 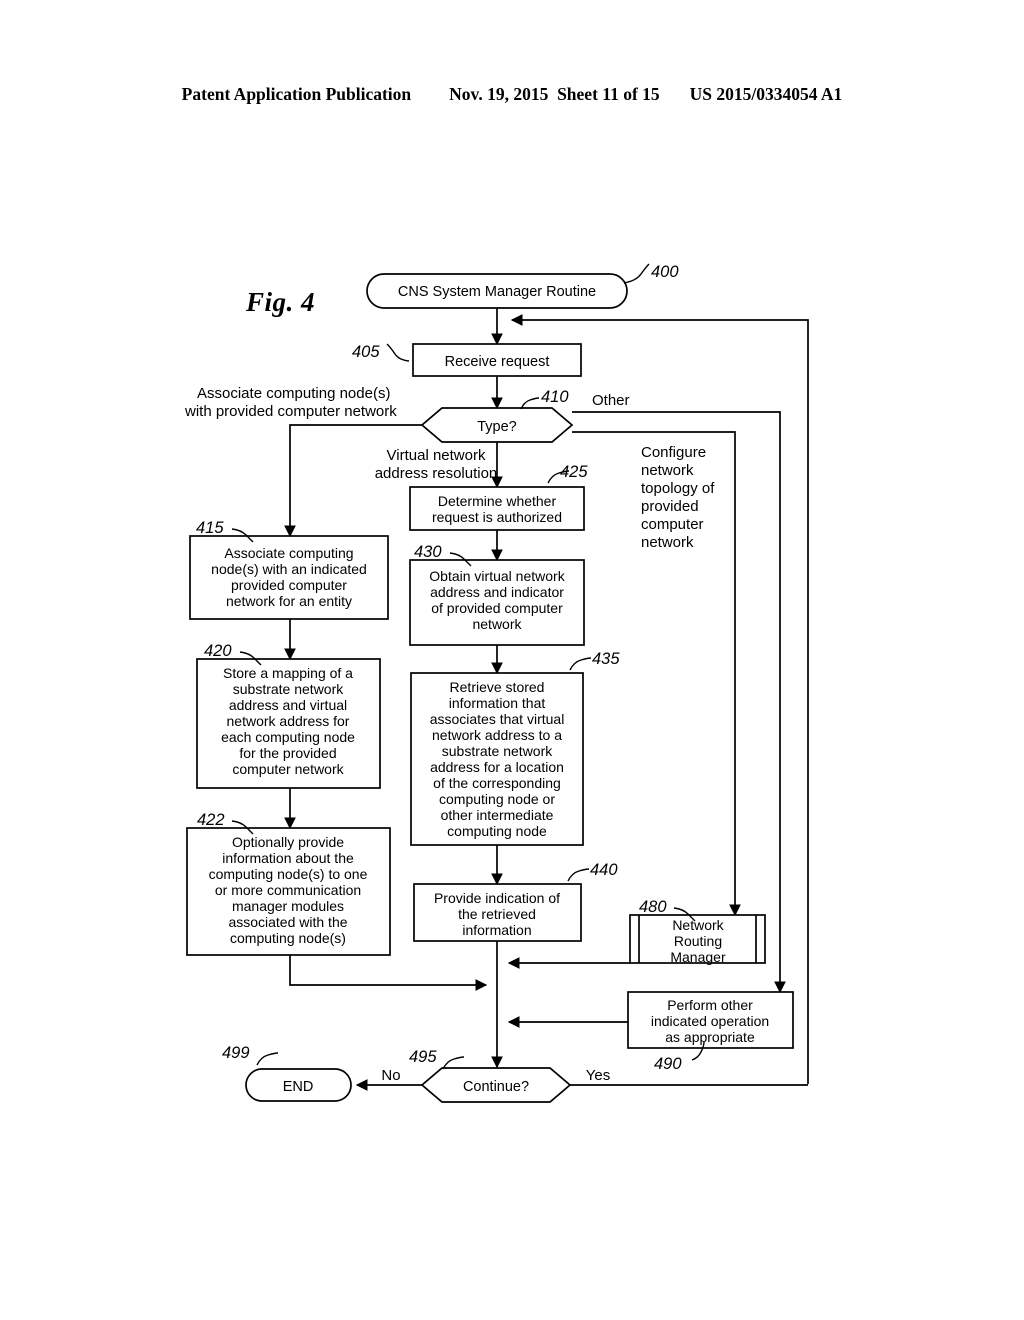 What do you see at coordinates (497, 703) in the screenshot?
I see `node-retrieve-line-2: information that` at bounding box center [497, 703].